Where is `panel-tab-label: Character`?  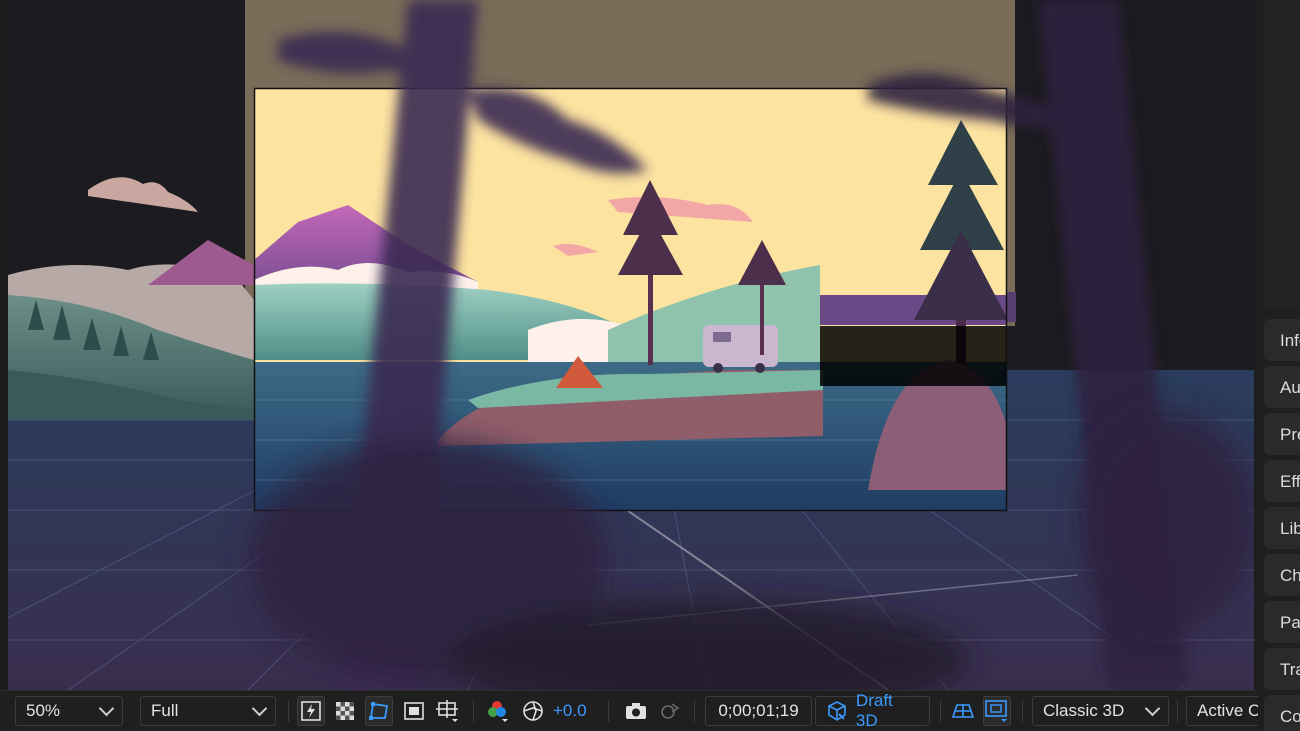 panel-tab-label: Character is located at coordinates (1290, 575).